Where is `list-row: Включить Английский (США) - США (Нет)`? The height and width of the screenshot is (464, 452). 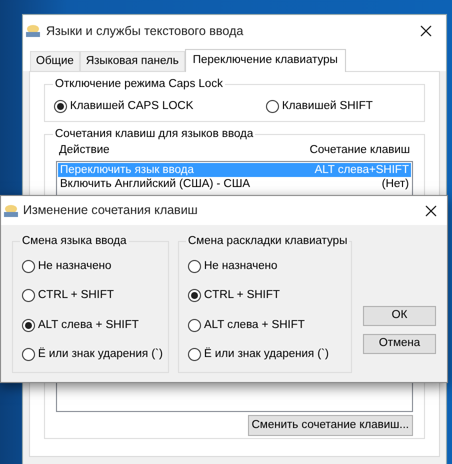
list-row: Включить Английский (США) - США (Нет) is located at coordinates (234, 184).